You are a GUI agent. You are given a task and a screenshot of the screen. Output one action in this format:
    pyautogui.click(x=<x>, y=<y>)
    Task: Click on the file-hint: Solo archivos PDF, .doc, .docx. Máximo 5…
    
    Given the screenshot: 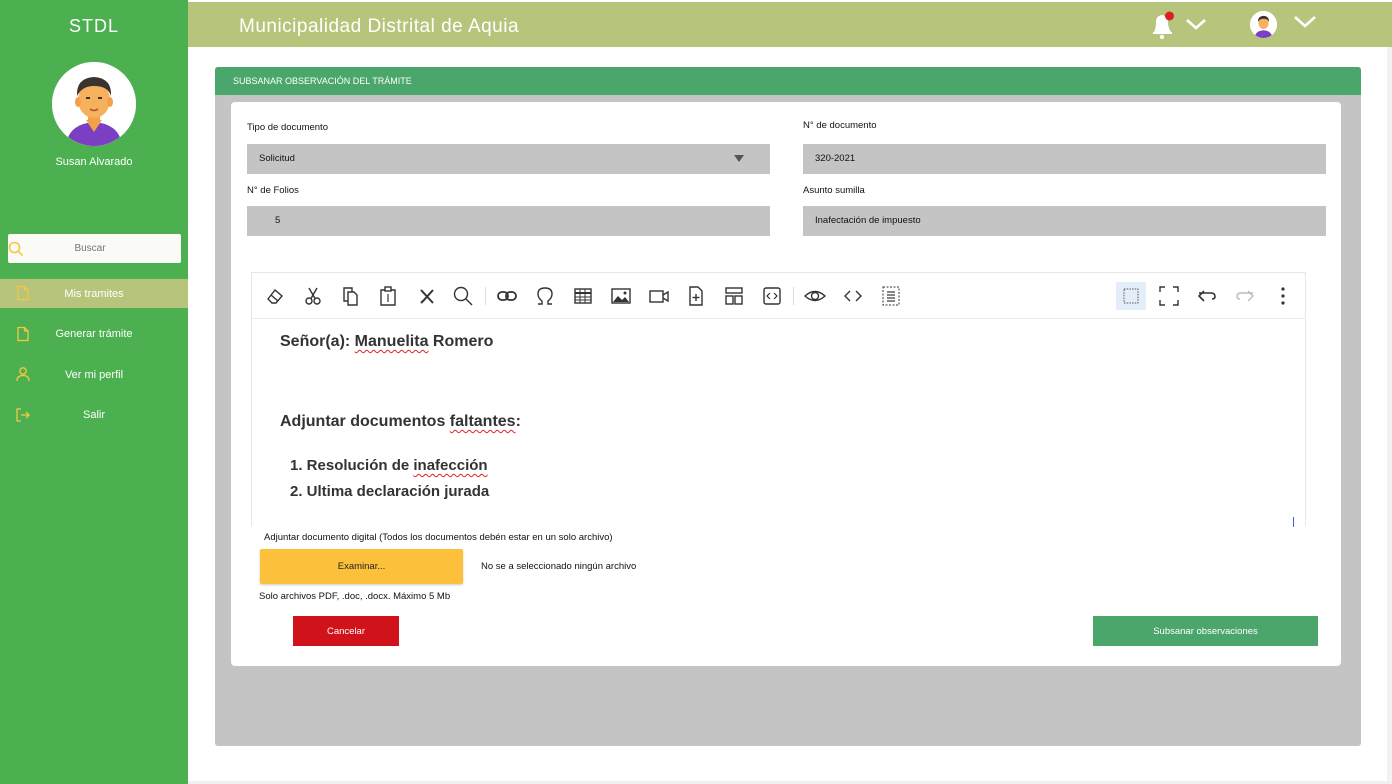 What is the action you would take?
    pyautogui.click(x=355, y=596)
    